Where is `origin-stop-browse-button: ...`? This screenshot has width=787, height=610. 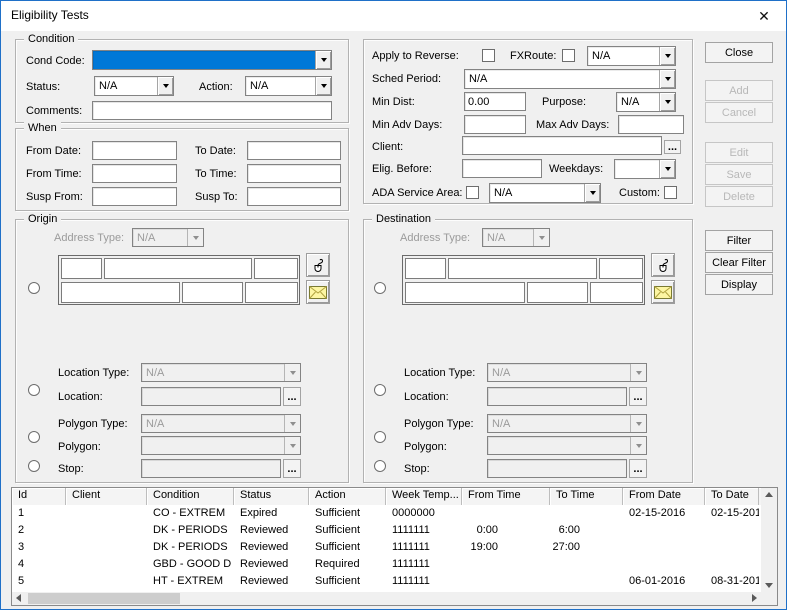
origin-stop-browse-button: ... is located at coordinates (292, 468).